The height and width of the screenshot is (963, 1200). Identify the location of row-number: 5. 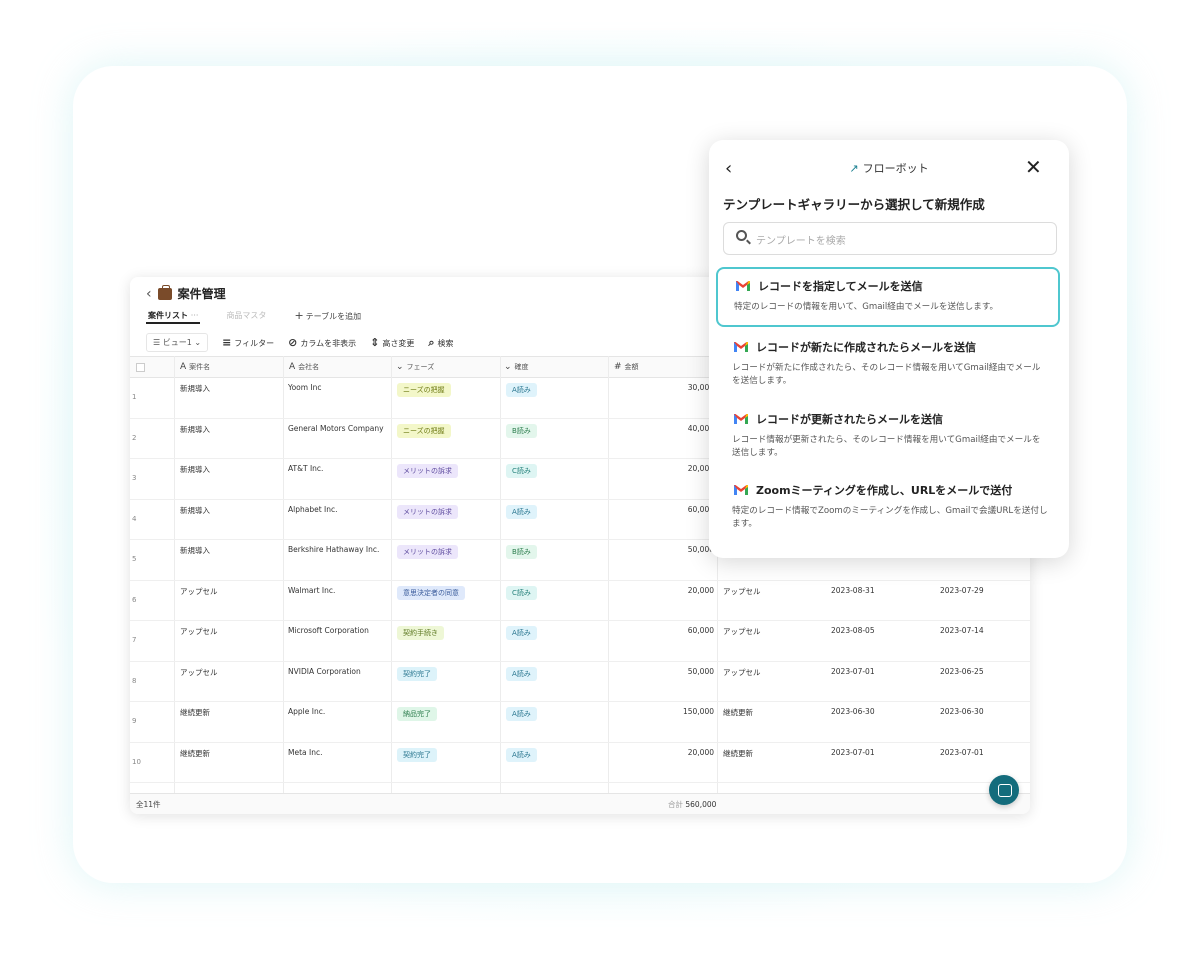
(134, 559).